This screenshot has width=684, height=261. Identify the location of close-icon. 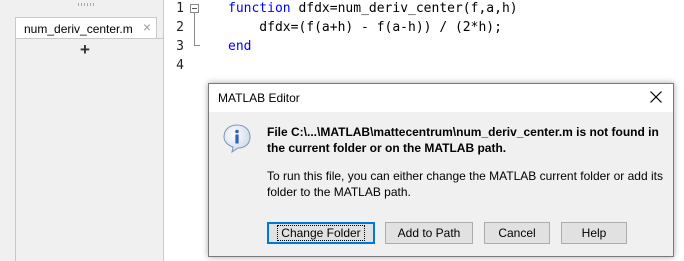
(656, 97).